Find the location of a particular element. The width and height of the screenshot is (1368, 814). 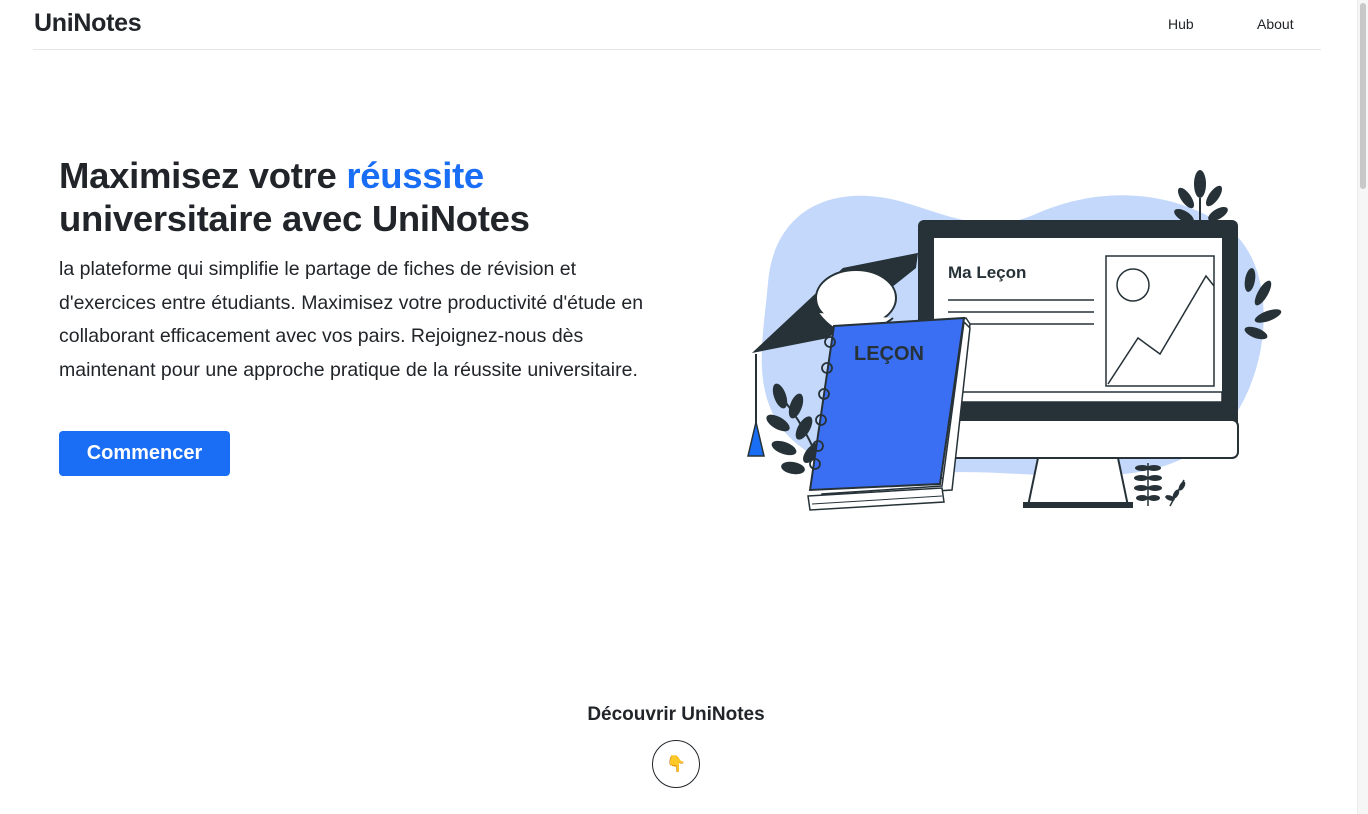

hero-title-accent: réussite is located at coordinates (415, 175).